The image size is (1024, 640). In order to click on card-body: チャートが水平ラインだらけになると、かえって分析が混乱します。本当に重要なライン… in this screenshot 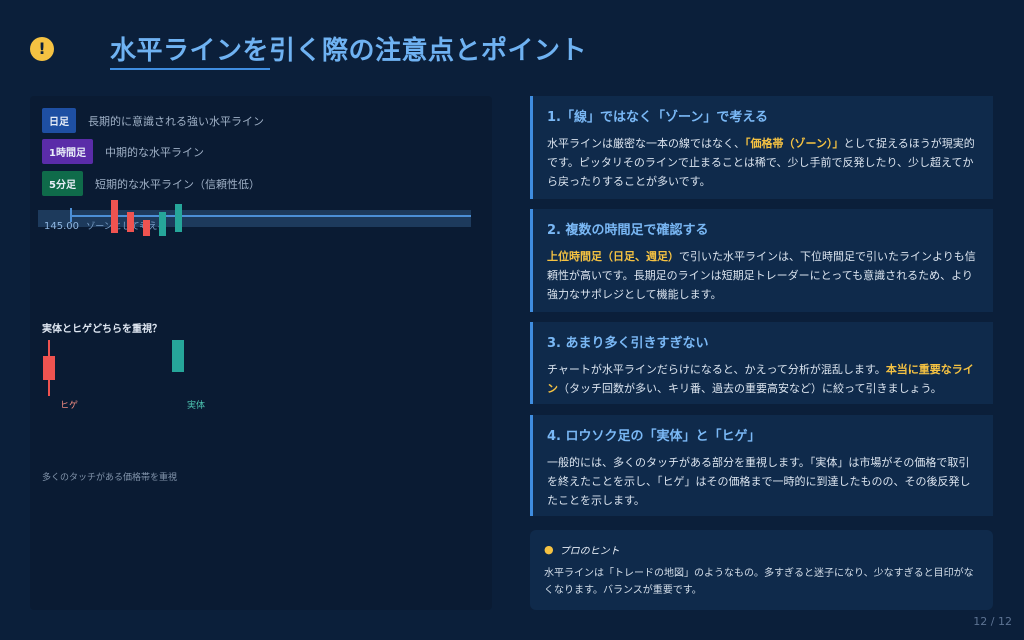, I will do `click(763, 379)`.